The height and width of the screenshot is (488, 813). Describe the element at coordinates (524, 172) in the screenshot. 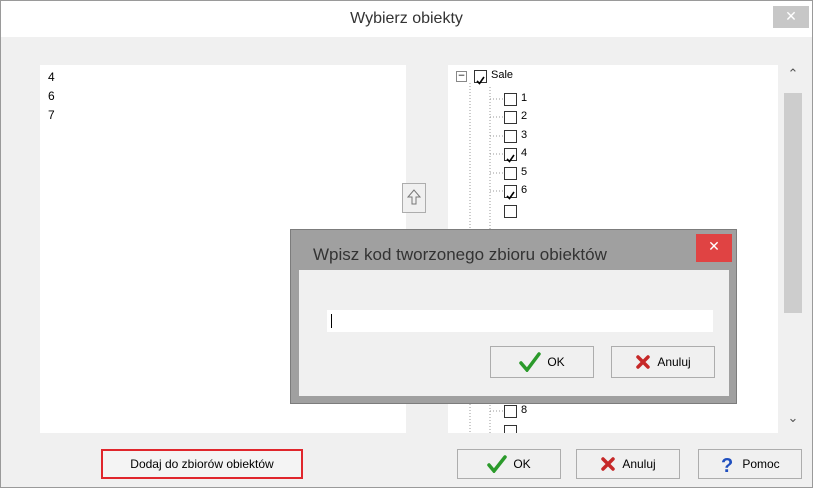

I see `tree-label: 5` at that location.